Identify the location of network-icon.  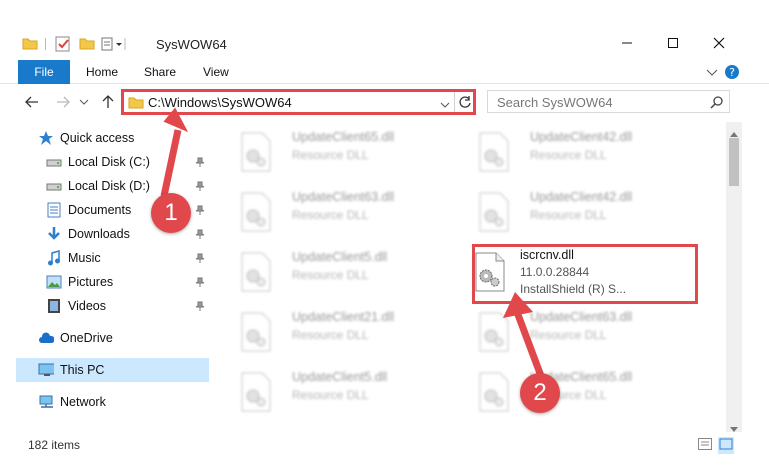
(46, 402).